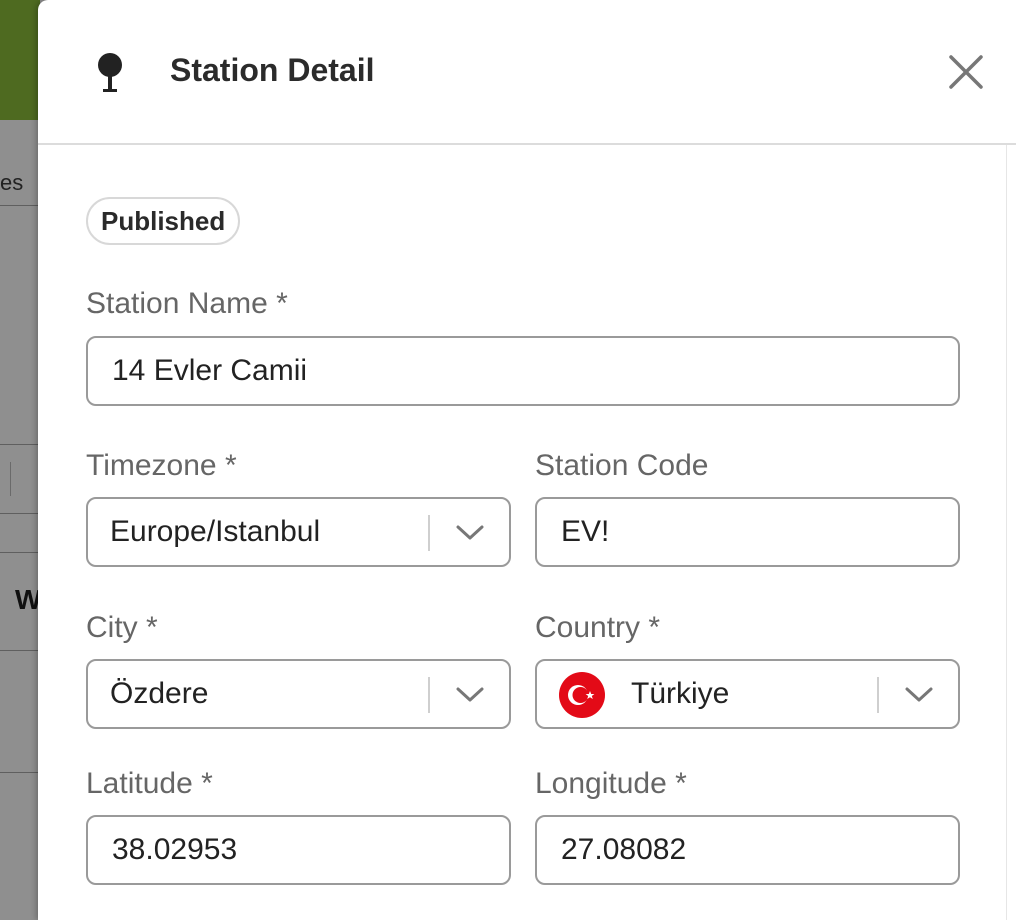 The image size is (1016, 920). What do you see at coordinates (187, 303) in the screenshot?
I see `station-name-label: Station Name *` at bounding box center [187, 303].